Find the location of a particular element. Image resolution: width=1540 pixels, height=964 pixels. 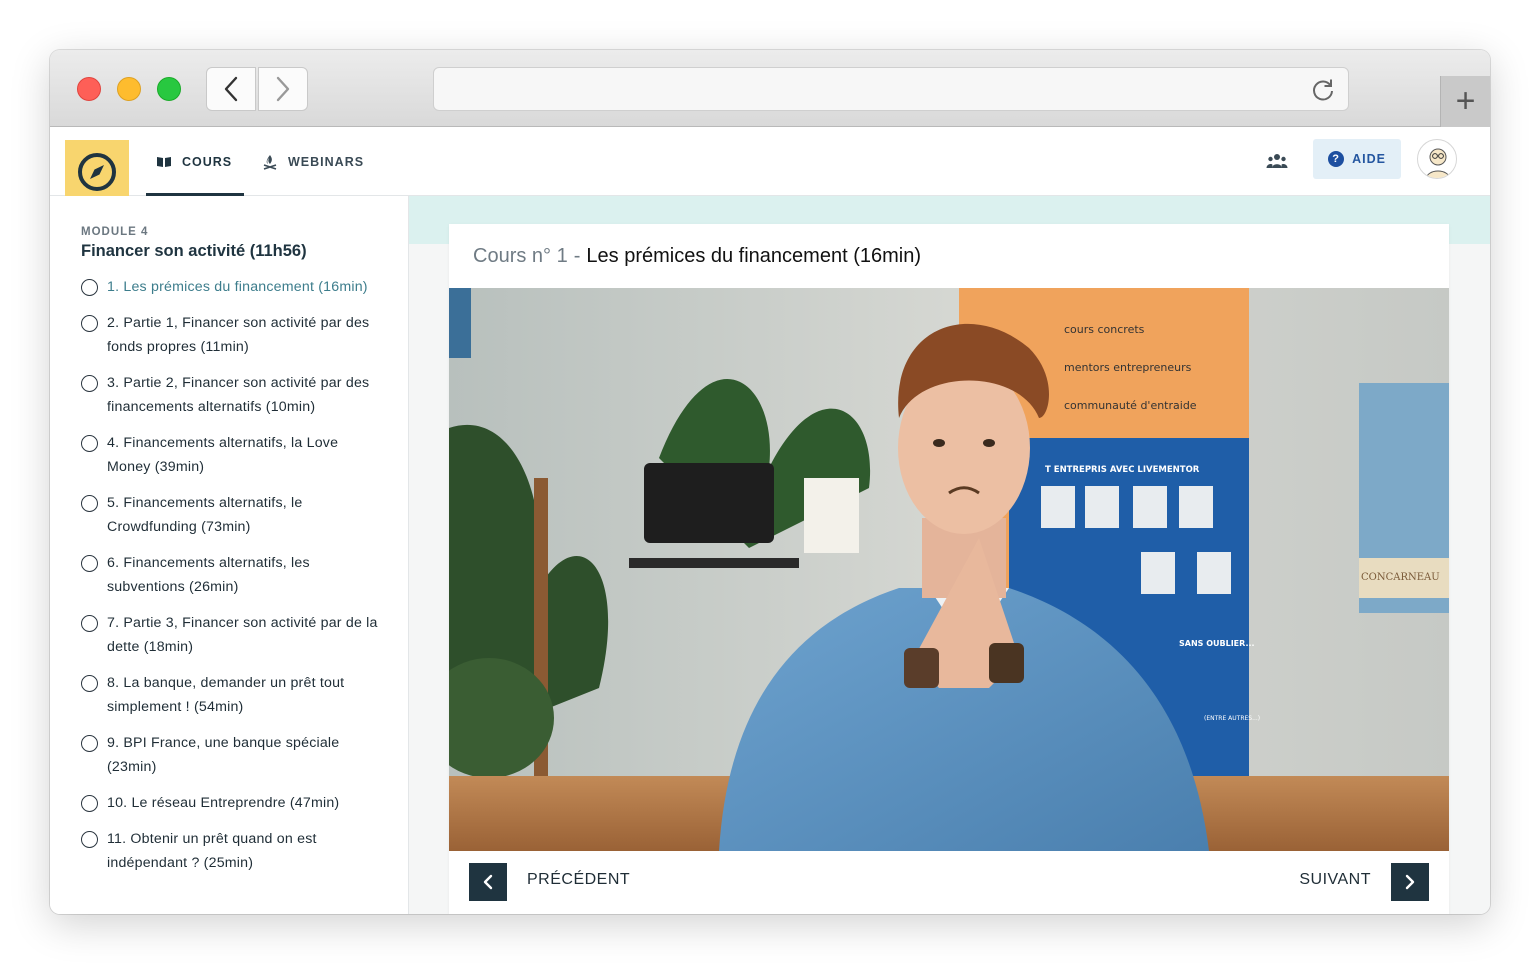

community-icon is located at coordinates (1277, 161).